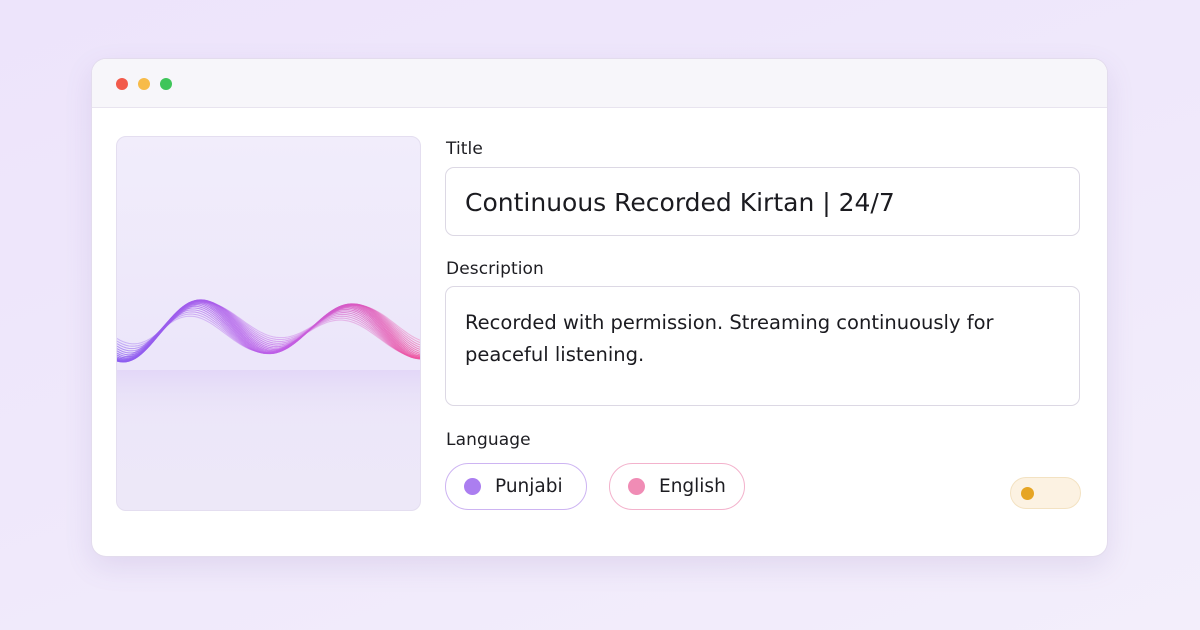 This screenshot has width=1200, height=630. Describe the element at coordinates (144, 84) in the screenshot. I see `minimize-window-button` at that location.